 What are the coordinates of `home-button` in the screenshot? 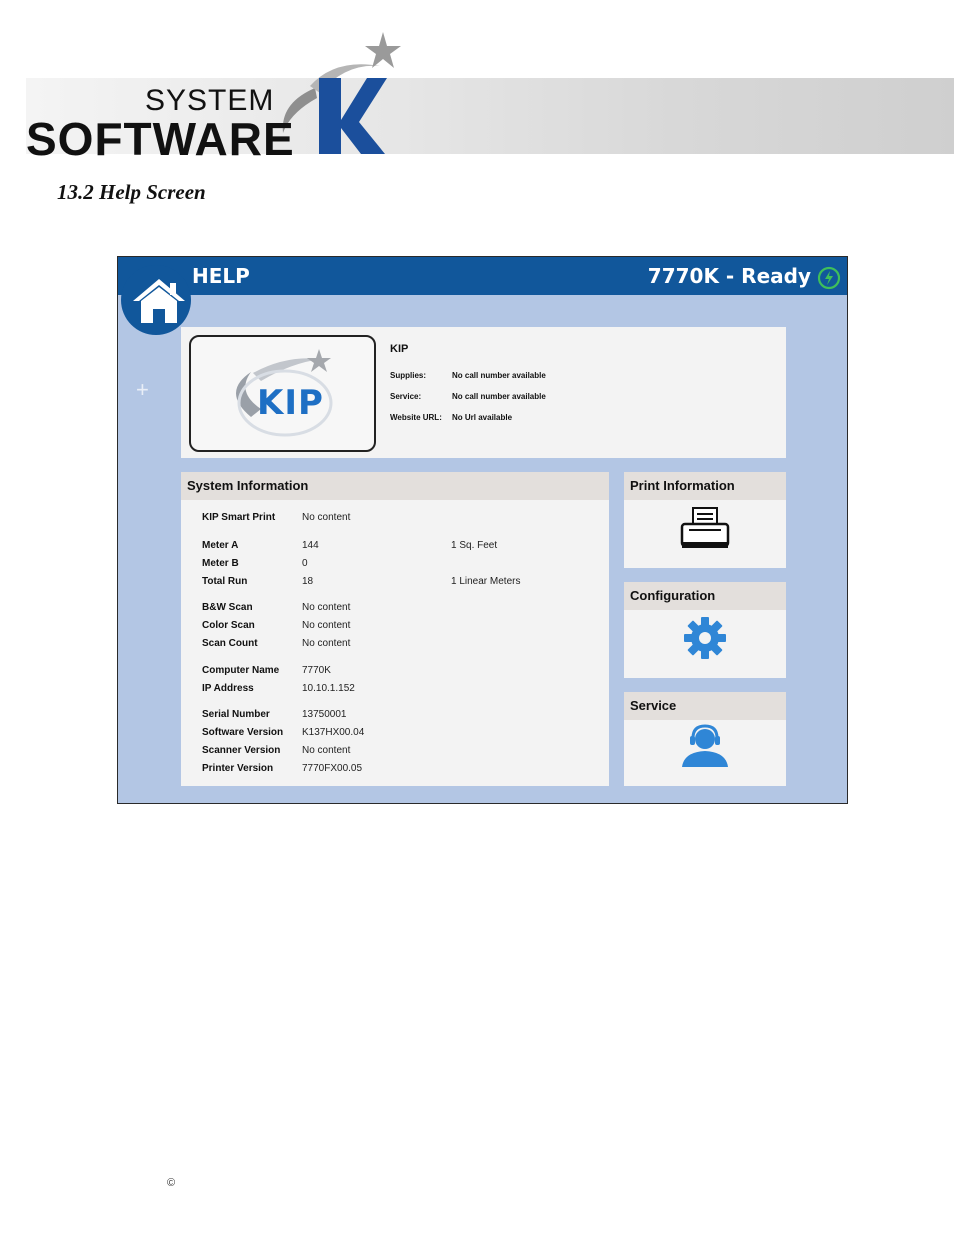 It's located at (156, 300).